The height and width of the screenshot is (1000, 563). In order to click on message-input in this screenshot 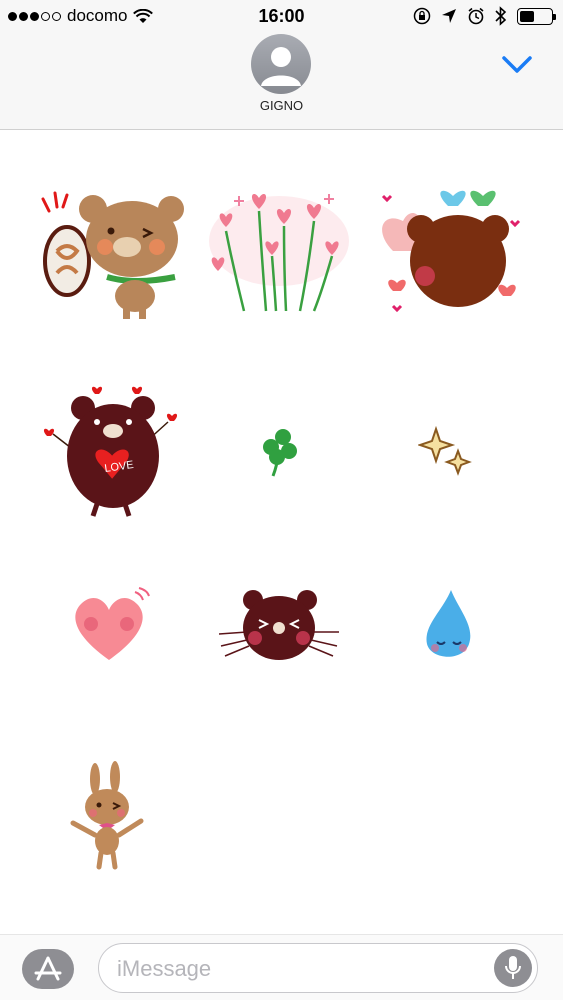, I will do `click(297, 969)`.